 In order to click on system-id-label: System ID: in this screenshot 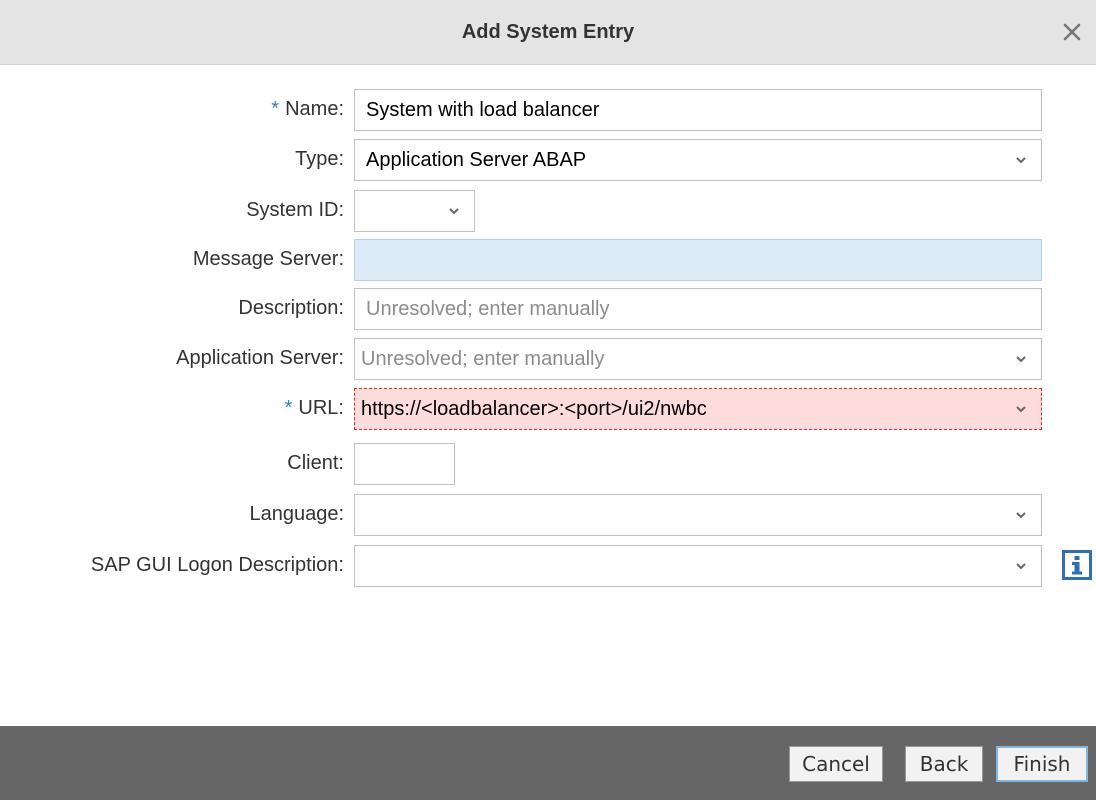, I will do `click(295, 210)`.